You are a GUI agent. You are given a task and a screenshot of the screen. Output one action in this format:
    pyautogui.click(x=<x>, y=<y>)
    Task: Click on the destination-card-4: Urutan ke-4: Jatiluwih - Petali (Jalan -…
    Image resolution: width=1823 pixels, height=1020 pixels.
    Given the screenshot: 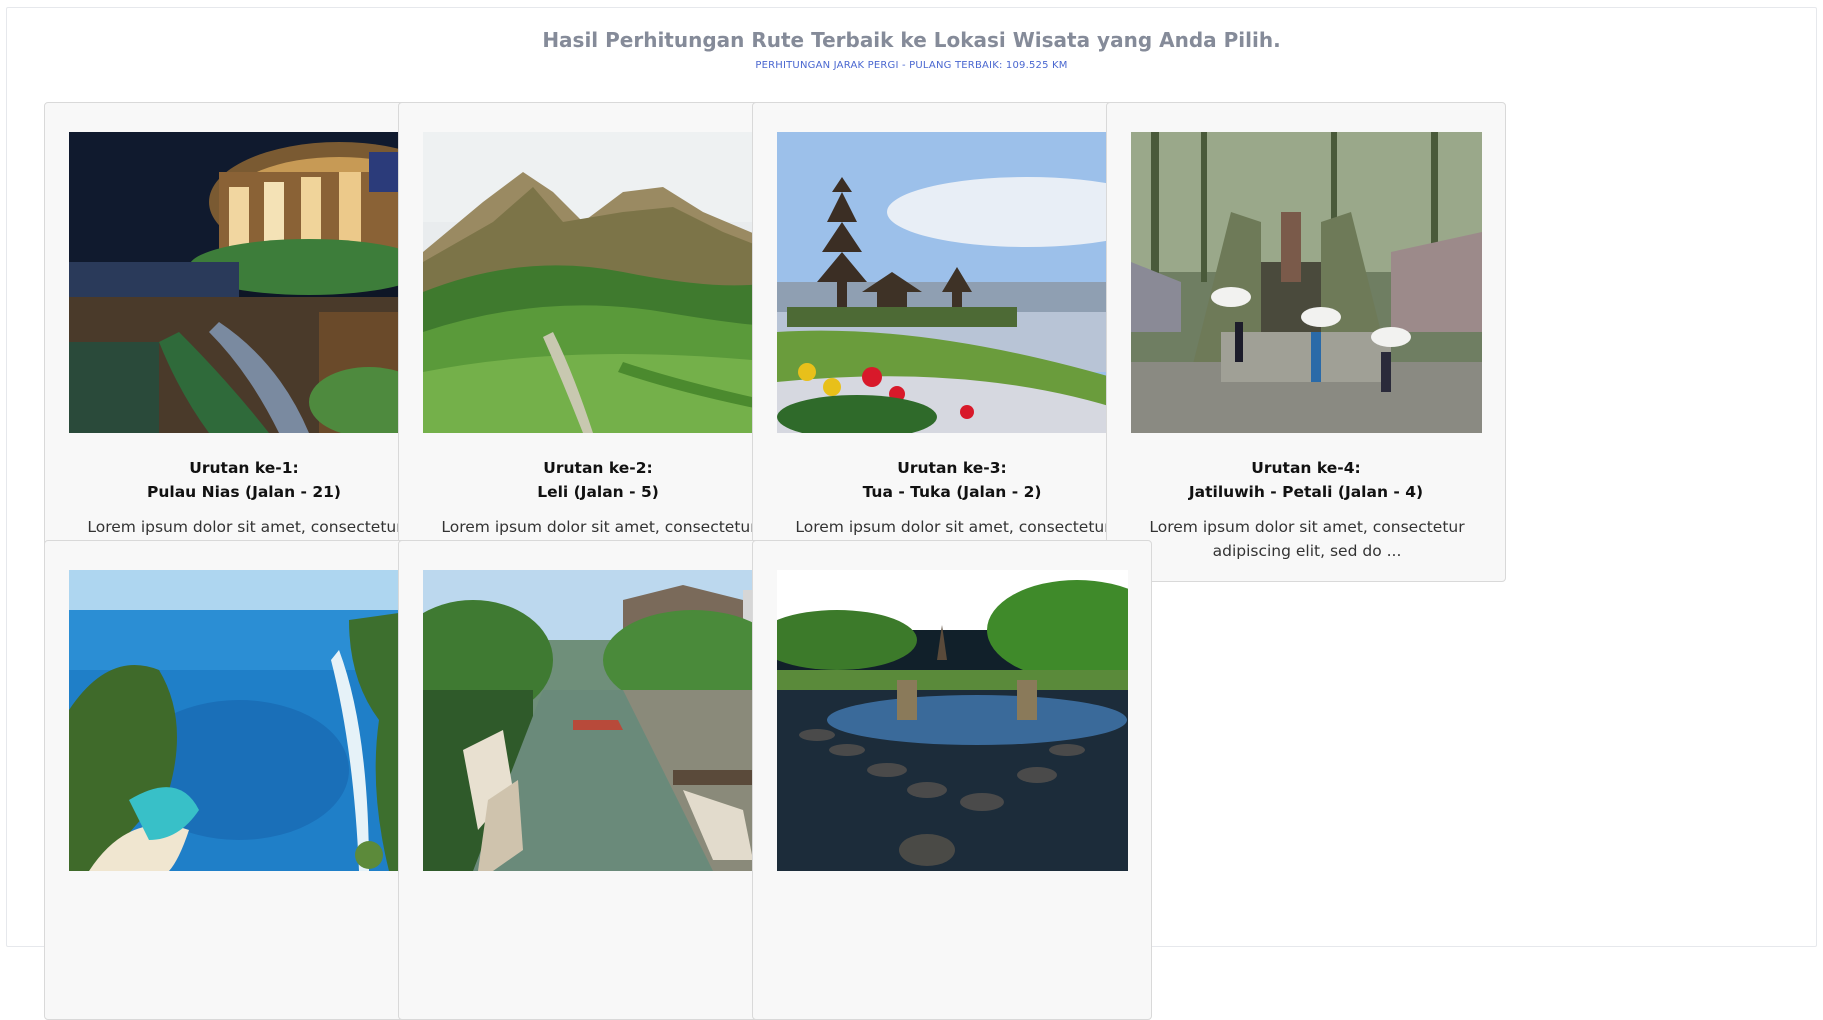 What is the action you would take?
    pyautogui.click(x=1306, y=342)
    